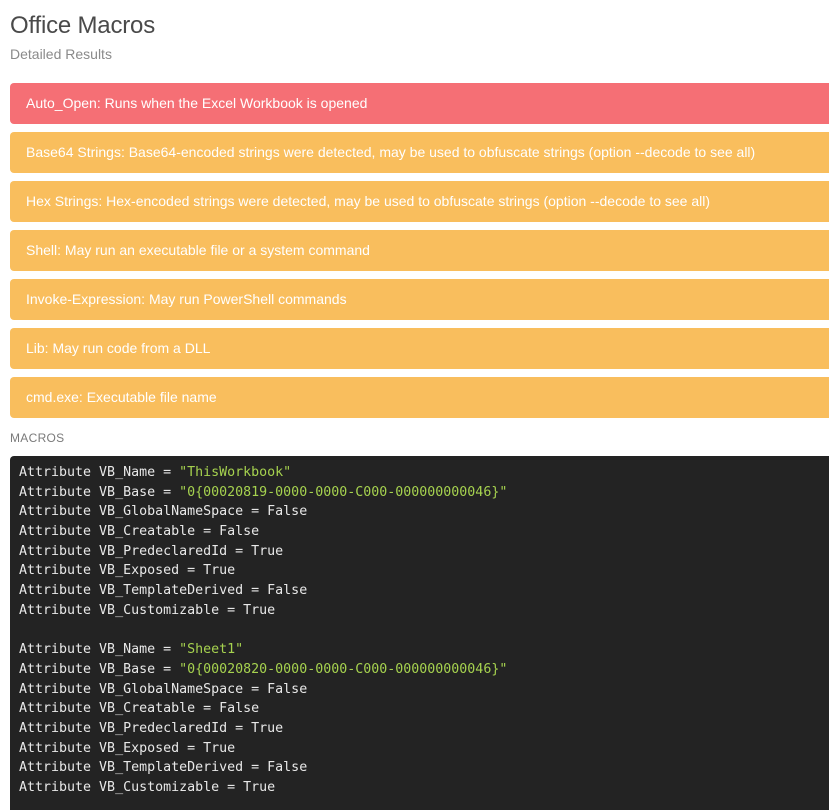 The height and width of the screenshot is (810, 829). I want to click on page-subtitle: Detailed Results, so click(61, 54).